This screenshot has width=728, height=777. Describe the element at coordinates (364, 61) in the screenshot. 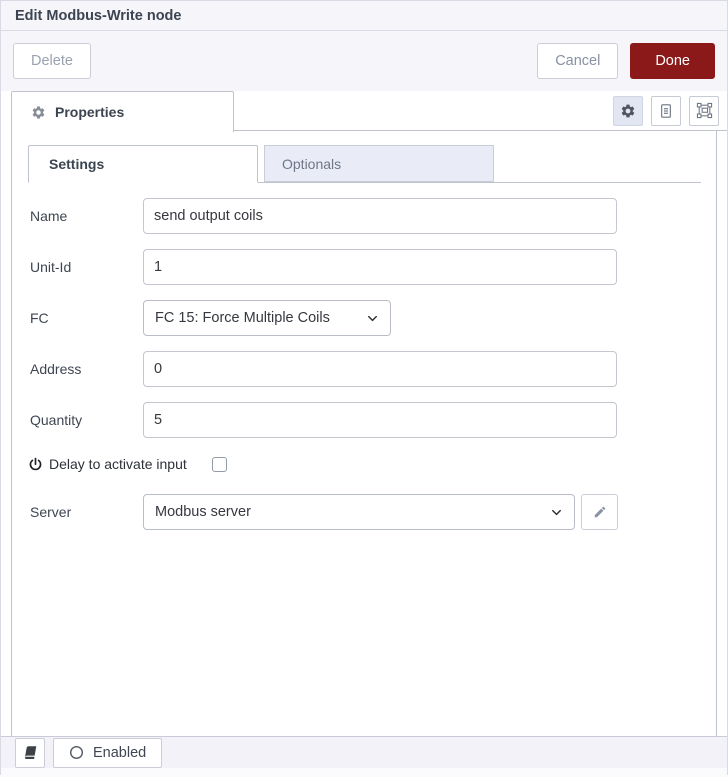

I see `dialog-action-bar: Delete Cancel Done` at that location.